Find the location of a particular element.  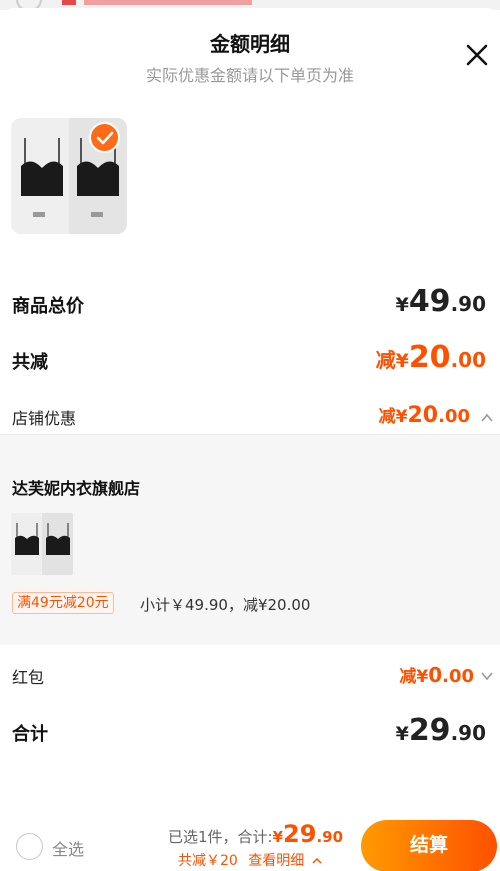

chevron-down-icon is located at coordinates (487, 675).